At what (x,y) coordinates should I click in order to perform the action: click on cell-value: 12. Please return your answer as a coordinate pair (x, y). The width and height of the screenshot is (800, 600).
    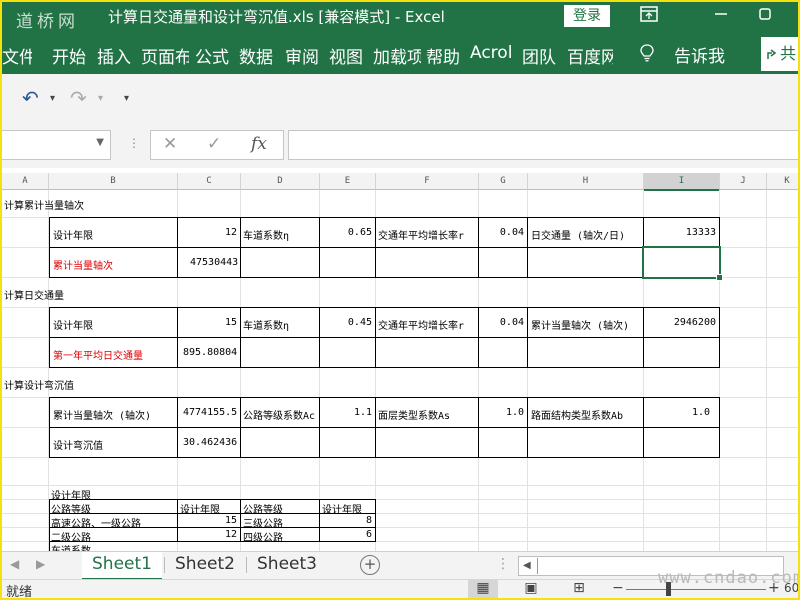
    Looking at the image, I should click on (207, 232).